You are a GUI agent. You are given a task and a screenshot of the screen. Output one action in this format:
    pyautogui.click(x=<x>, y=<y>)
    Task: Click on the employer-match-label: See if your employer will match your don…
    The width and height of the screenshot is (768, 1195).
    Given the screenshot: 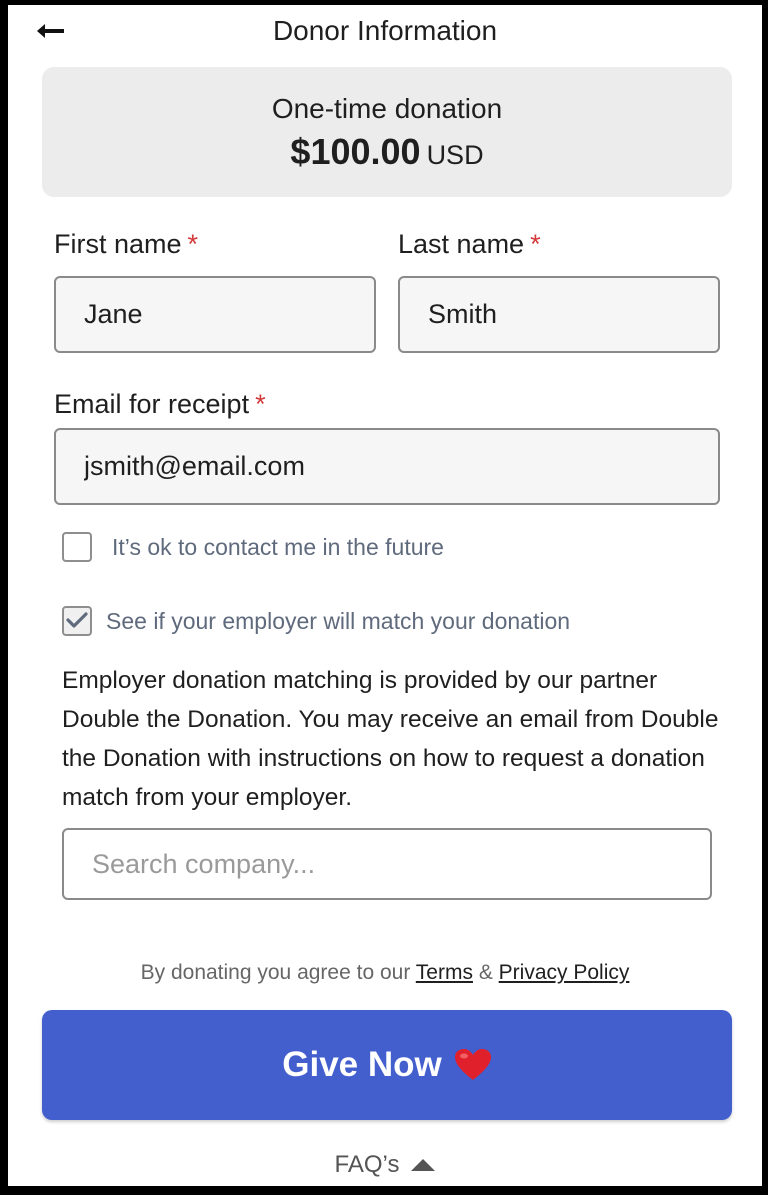 What is the action you would take?
    pyautogui.click(x=338, y=620)
    